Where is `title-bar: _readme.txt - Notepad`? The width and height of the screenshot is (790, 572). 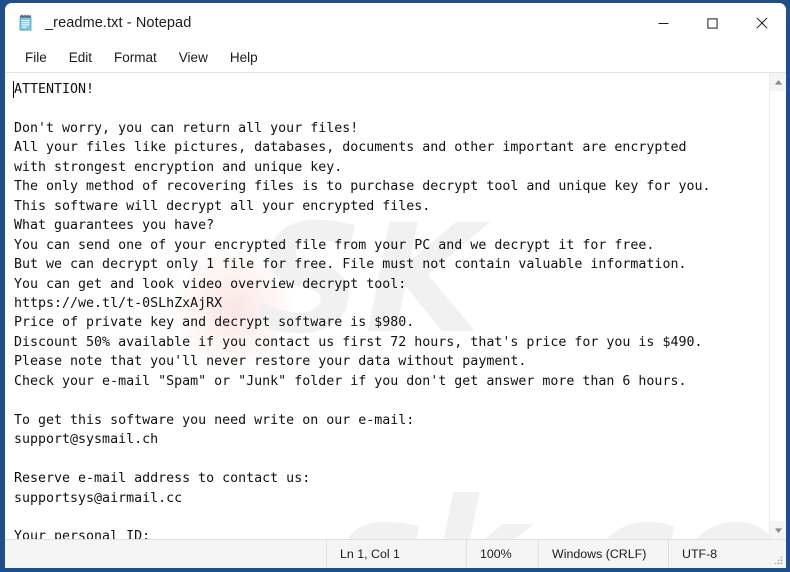
title-bar: _readme.txt - Notepad is located at coordinates (395, 23).